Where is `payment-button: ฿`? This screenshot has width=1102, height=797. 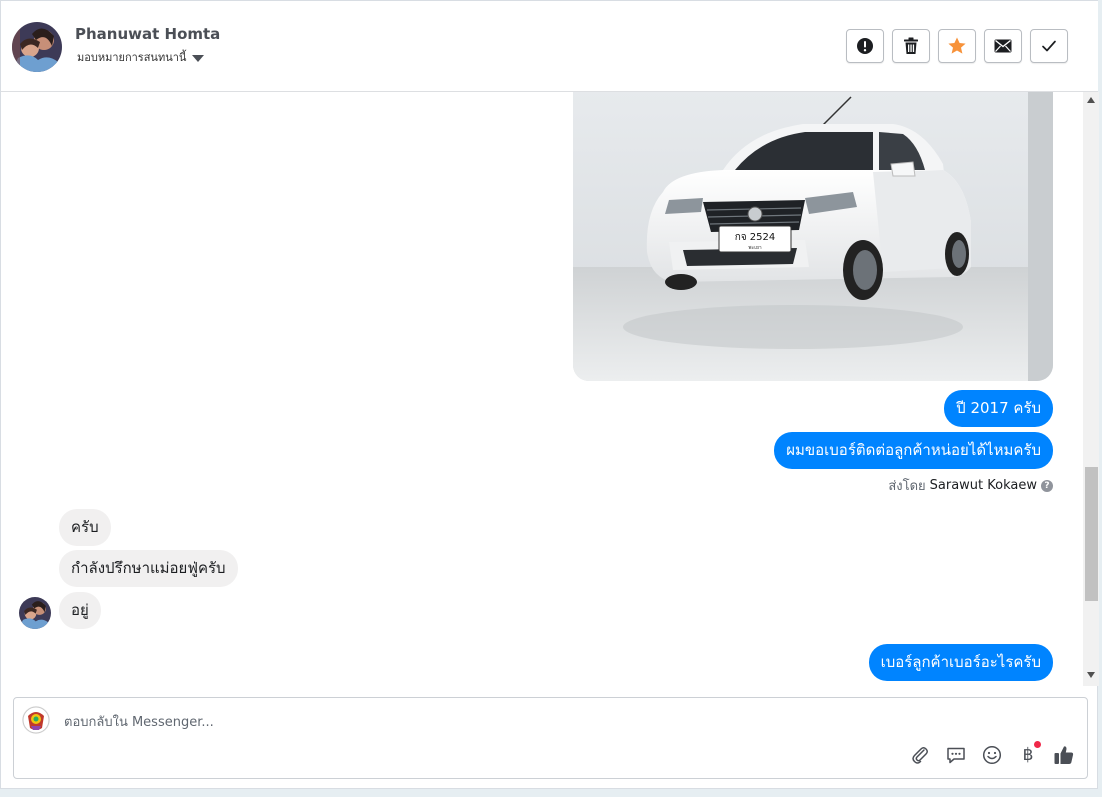
payment-button: ฿ is located at coordinates (1029, 753).